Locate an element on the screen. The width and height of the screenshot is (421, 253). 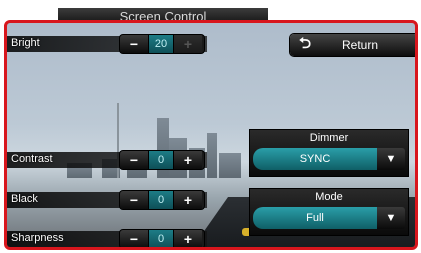
contrast-value: 0 is located at coordinates (161, 160).